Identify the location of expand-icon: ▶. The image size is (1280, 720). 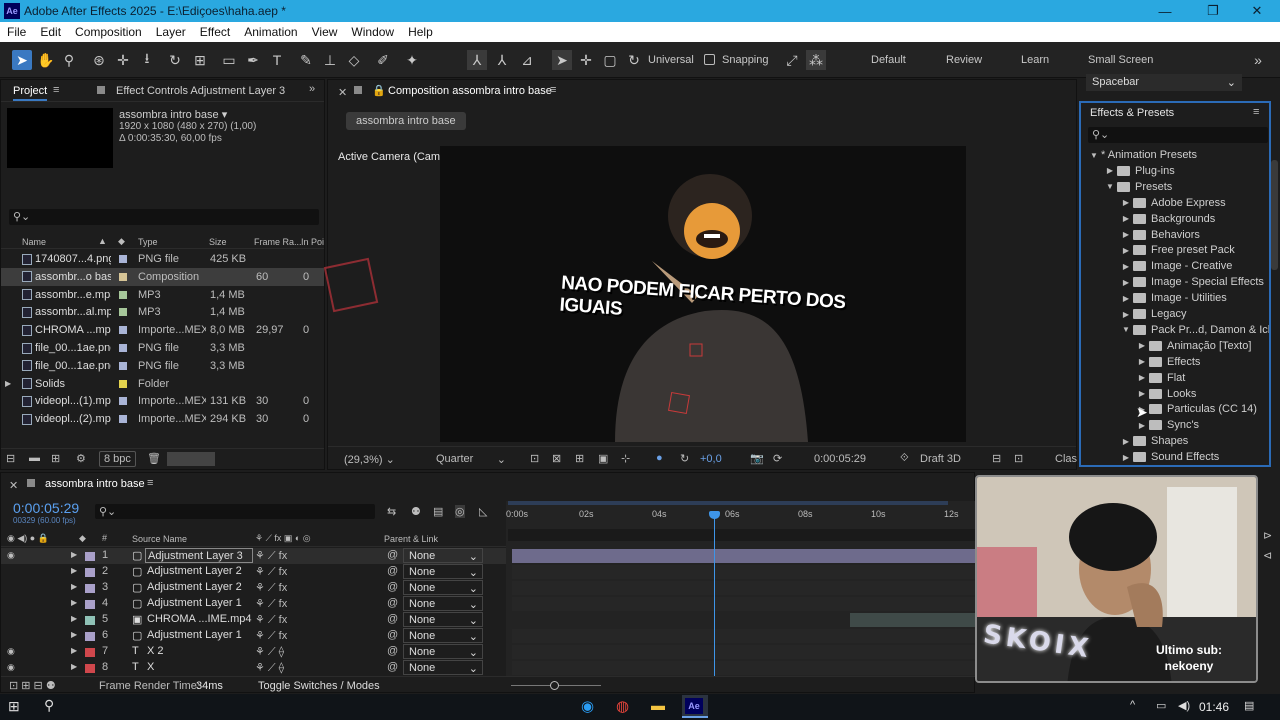
(8, 383).